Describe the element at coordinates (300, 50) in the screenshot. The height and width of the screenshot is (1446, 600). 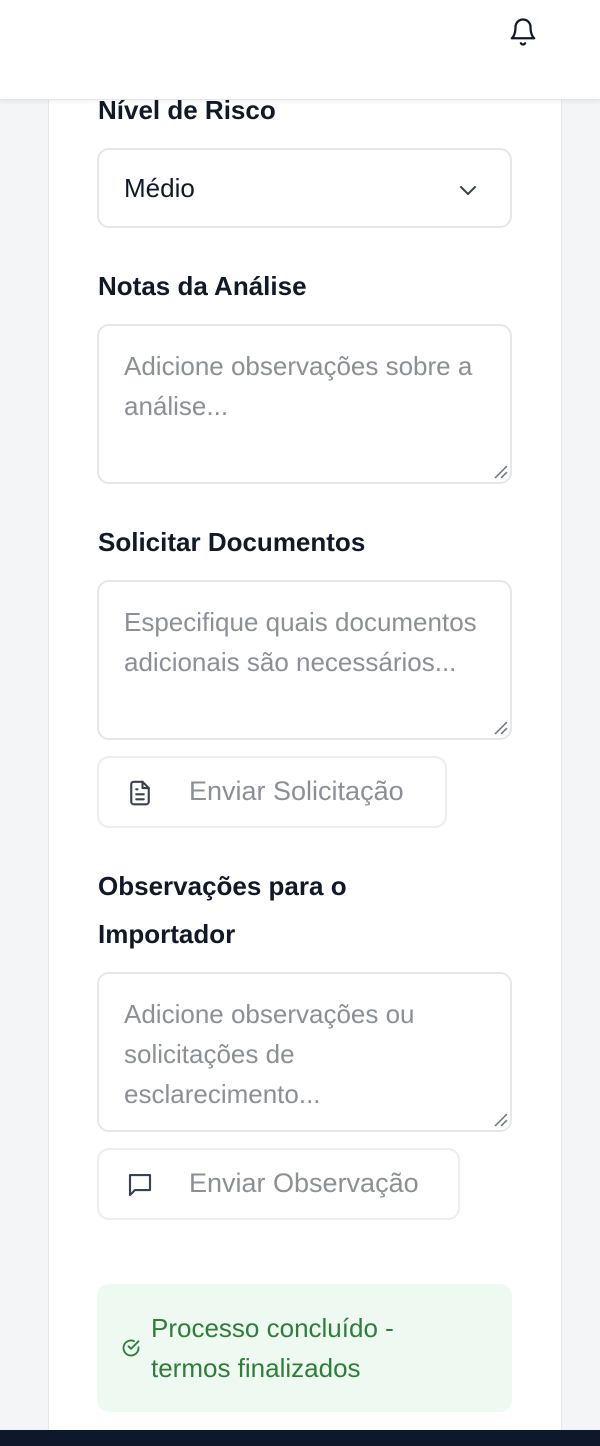
I see `top-bar` at that location.